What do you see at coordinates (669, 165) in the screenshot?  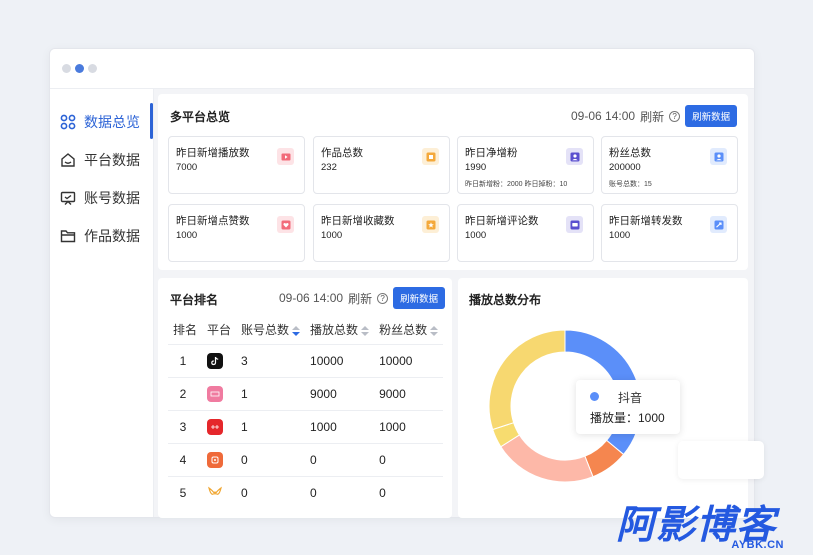 I see `stat-card-total-fans: 粉丝总数 200000 账号总数：15` at bounding box center [669, 165].